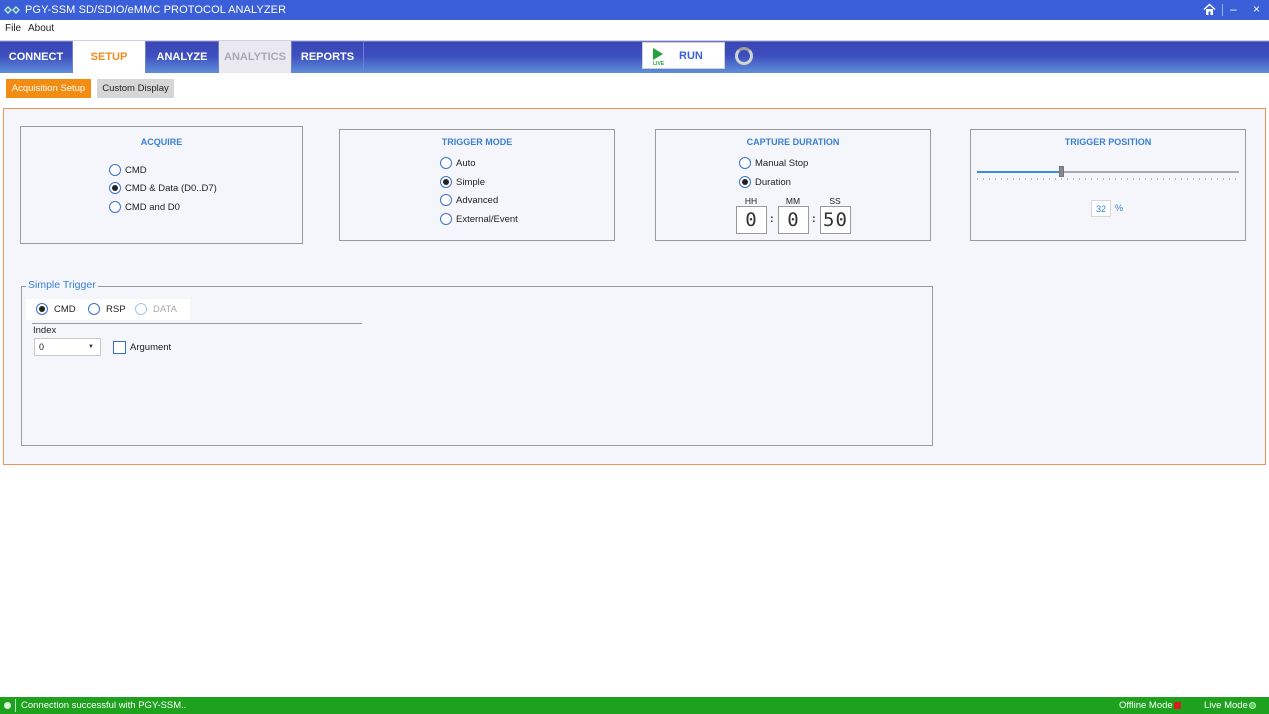  I want to click on tab-connect: CONNECT, so click(36, 57).